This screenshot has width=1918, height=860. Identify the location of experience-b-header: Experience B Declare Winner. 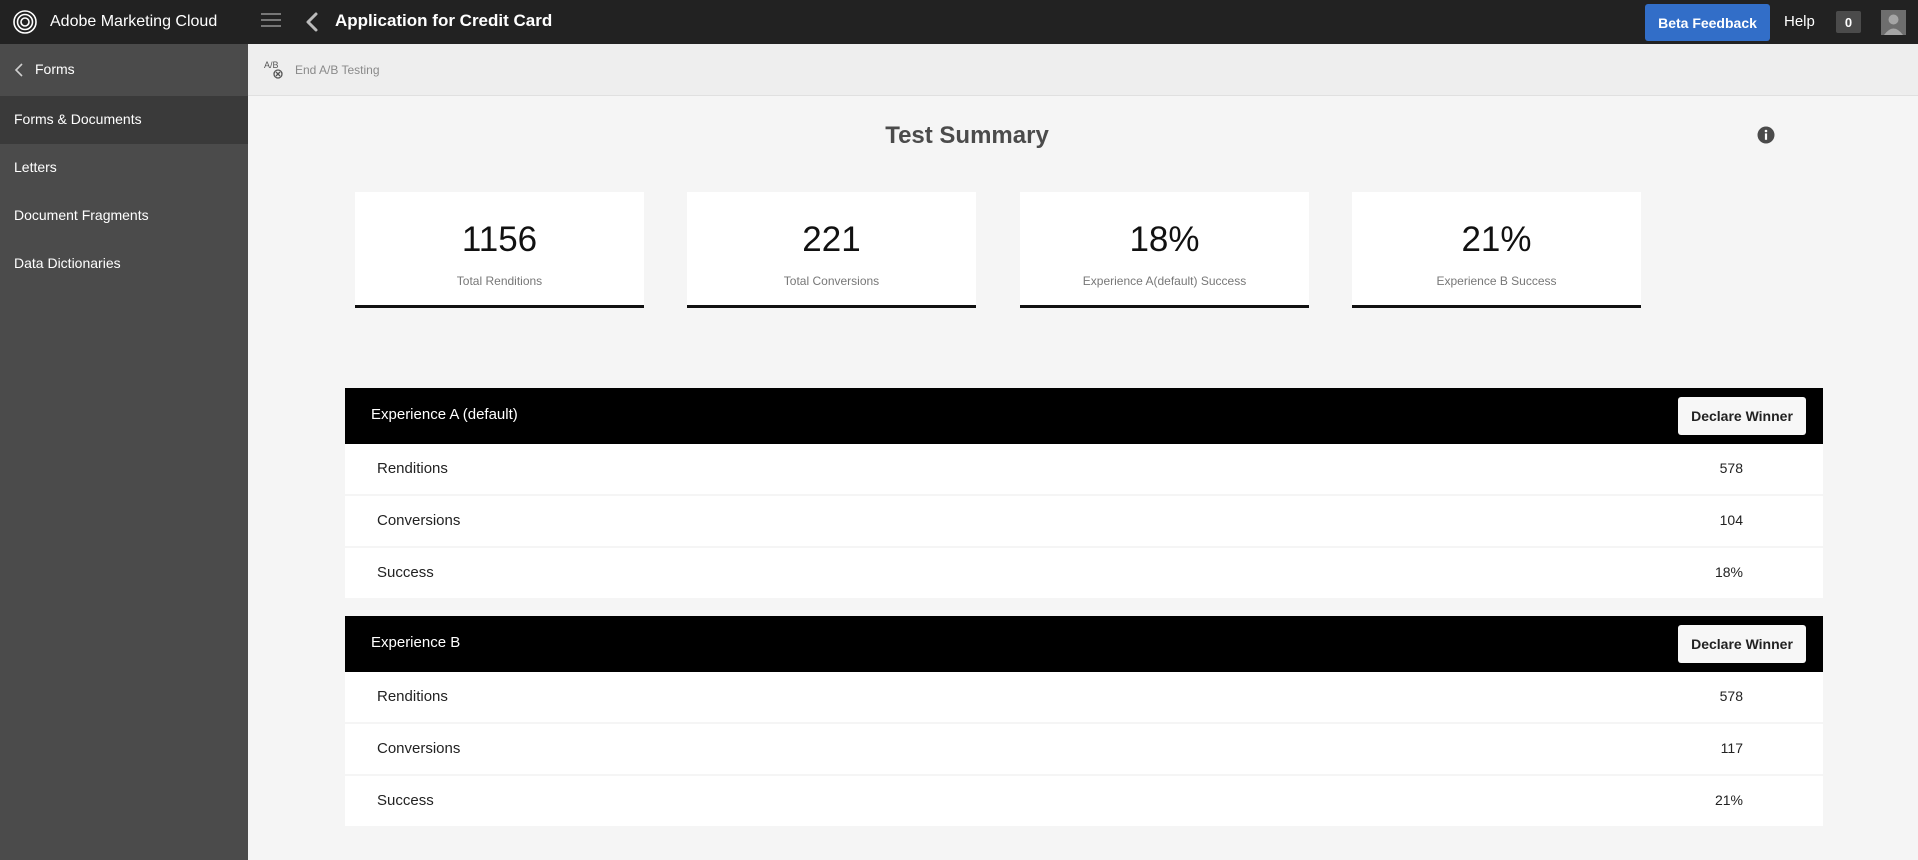
(1084, 644).